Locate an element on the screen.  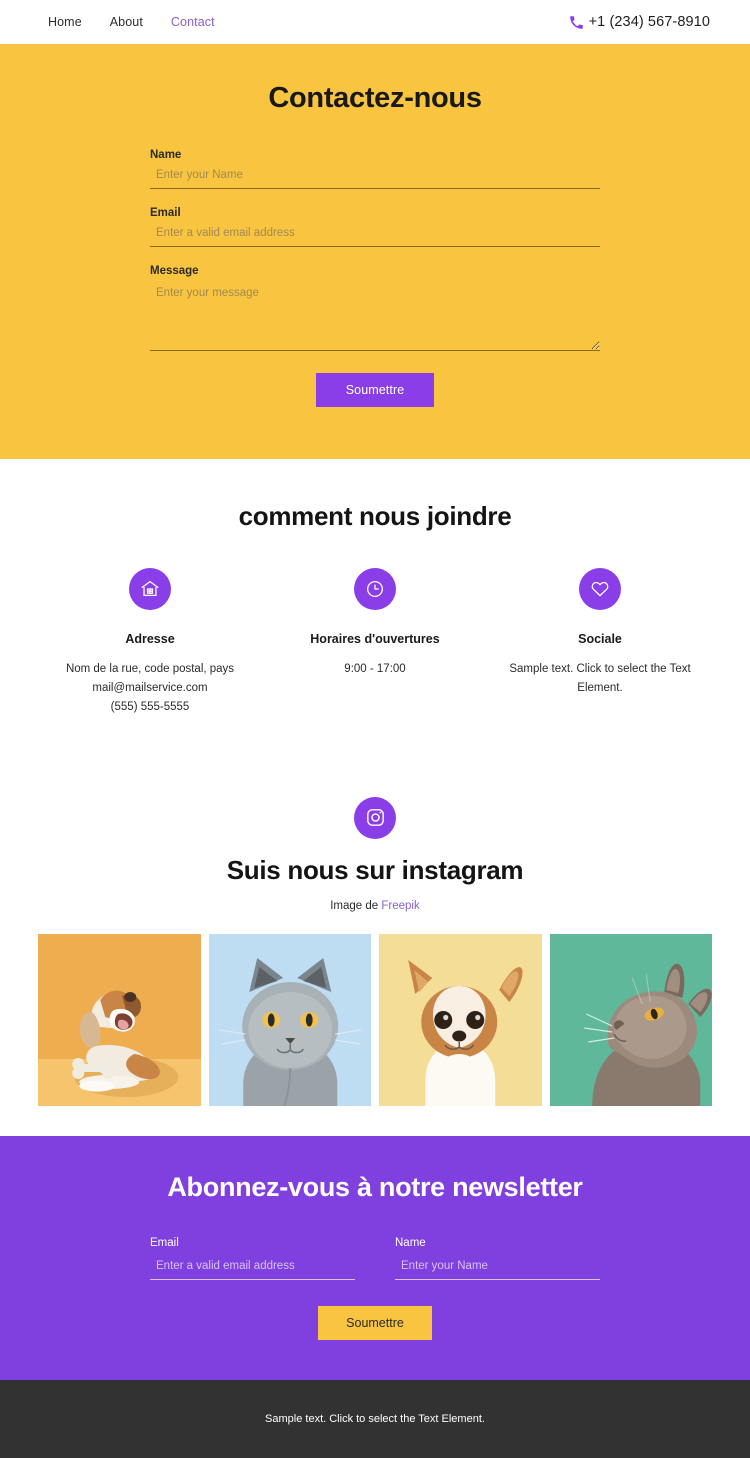
contact-title: Contactez-nous is located at coordinates (375, 98).